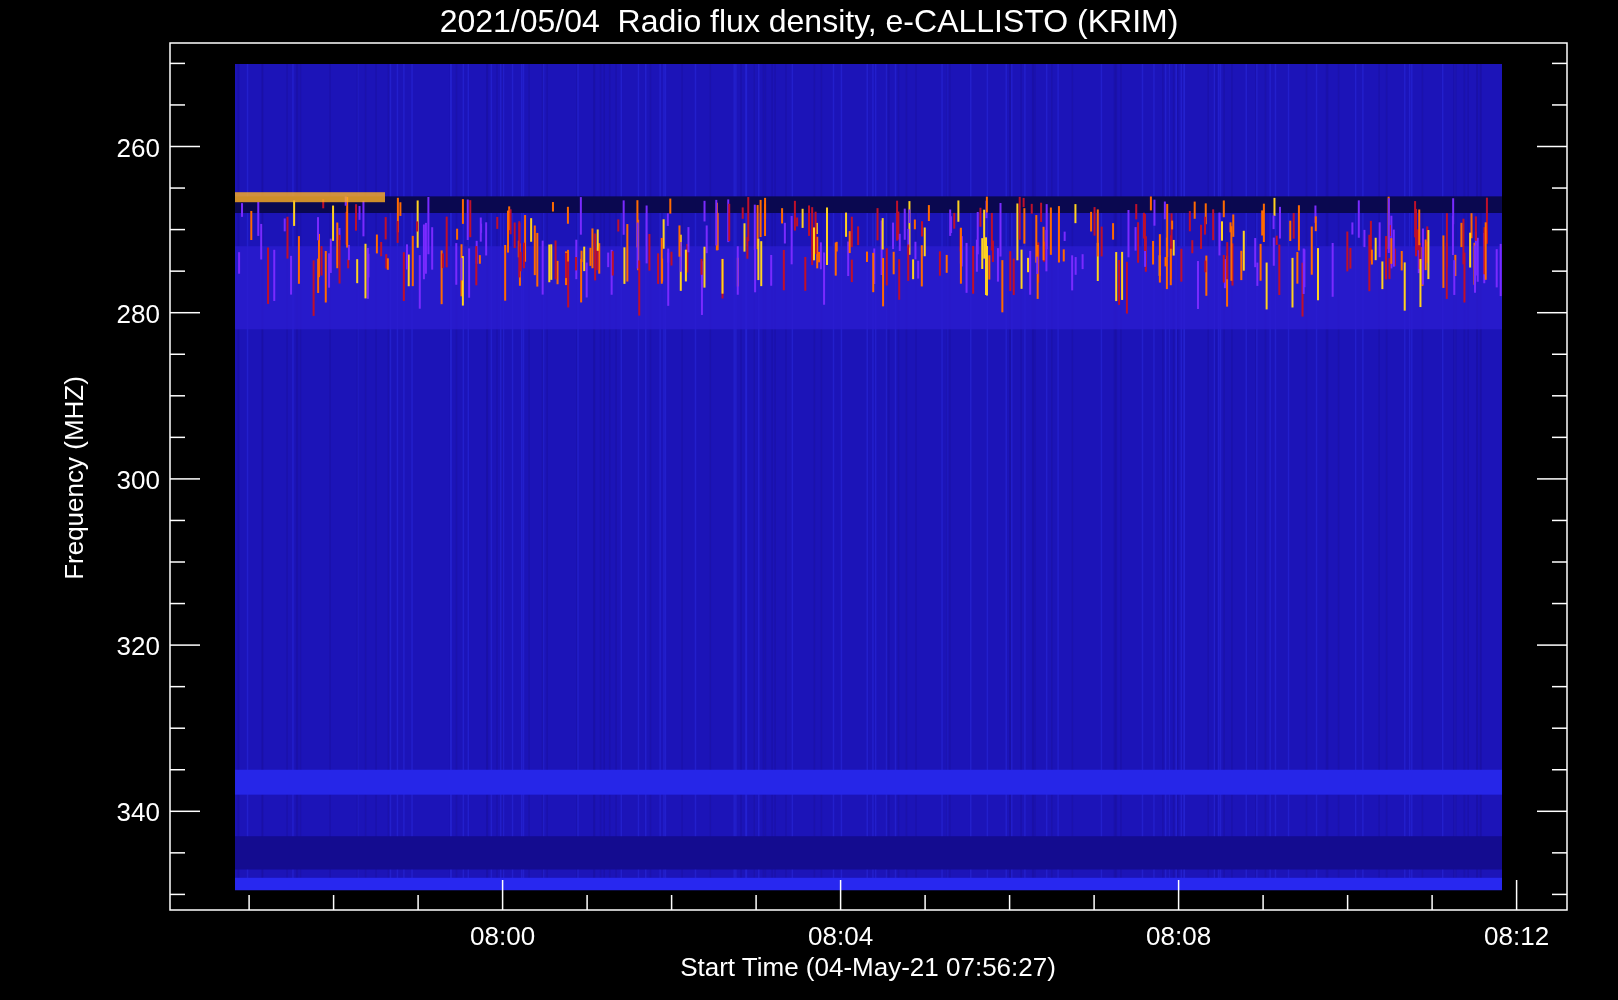 Image resolution: width=1618 pixels, height=1000 pixels. I want to click on y-tick-label: 280, so click(138, 313).